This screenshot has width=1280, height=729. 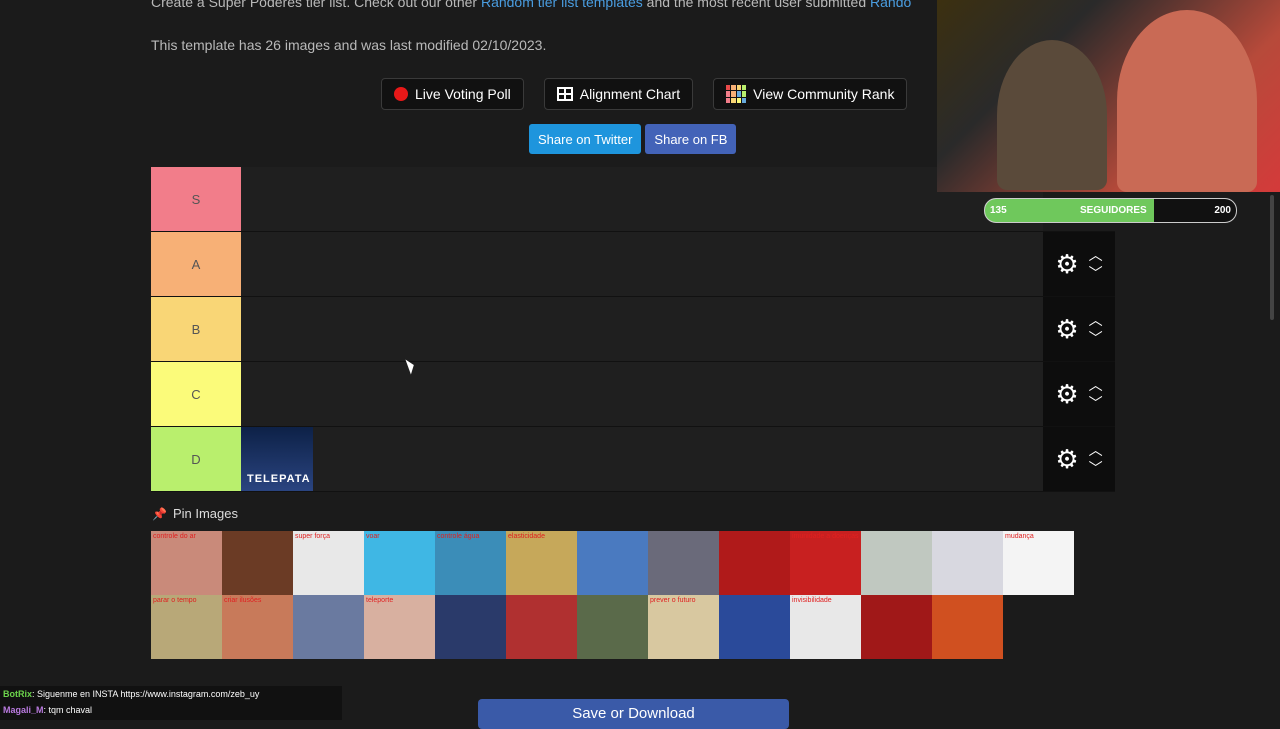 I want to click on follower-current: 135, so click(x=998, y=210).